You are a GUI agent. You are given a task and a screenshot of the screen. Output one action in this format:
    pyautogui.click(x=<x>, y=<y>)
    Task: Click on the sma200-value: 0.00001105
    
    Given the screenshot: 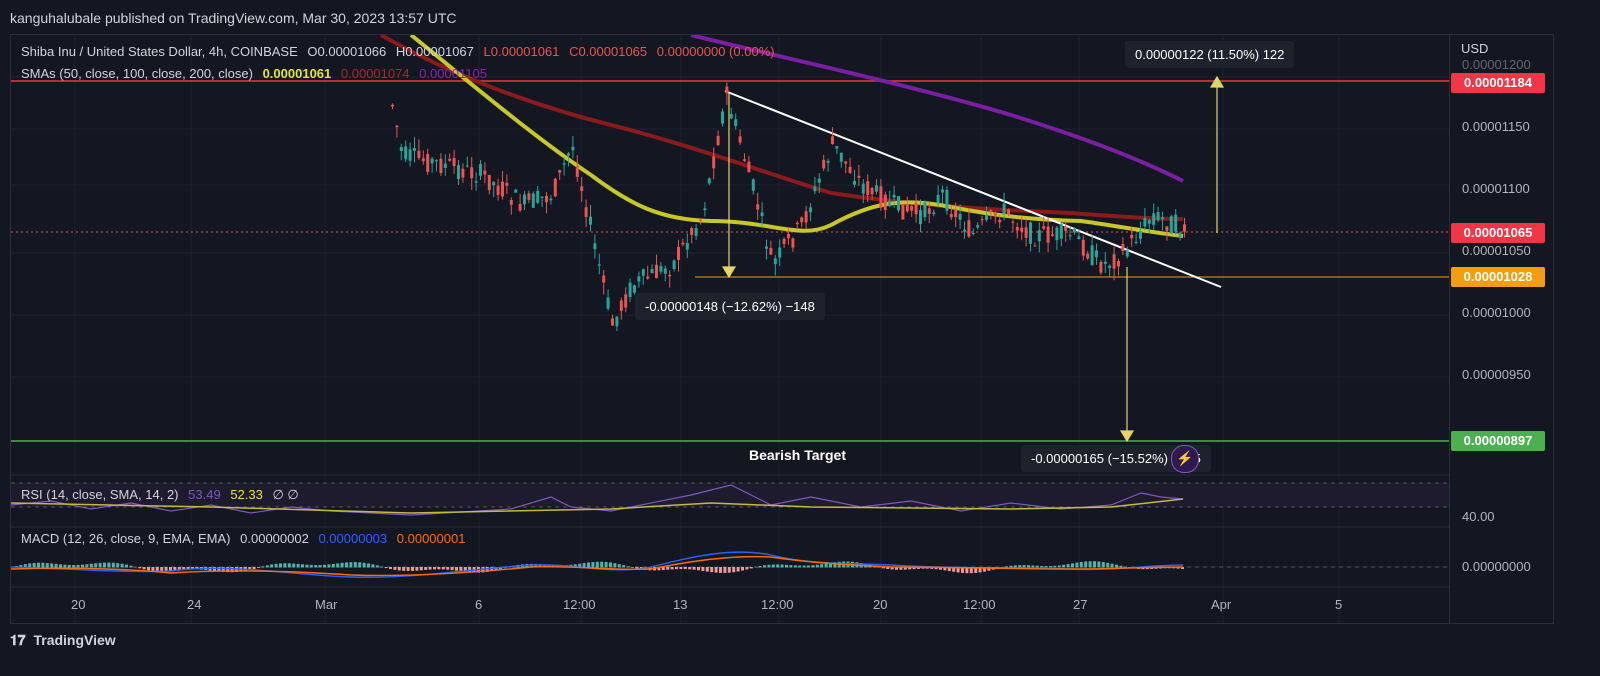 What is the action you would take?
    pyautogui.click(x=453, y=73)
    